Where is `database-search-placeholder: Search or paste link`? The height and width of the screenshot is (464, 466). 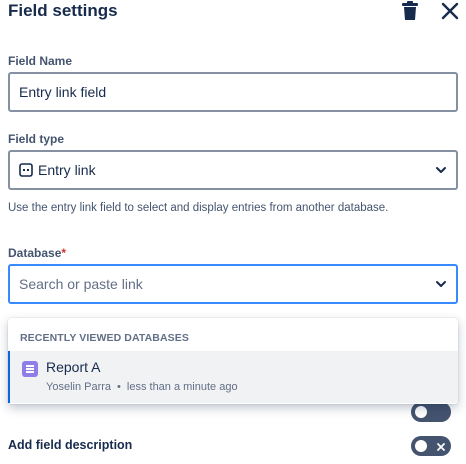 database-search-placeholder: Search or paste link is located at coordinates (81, 284).